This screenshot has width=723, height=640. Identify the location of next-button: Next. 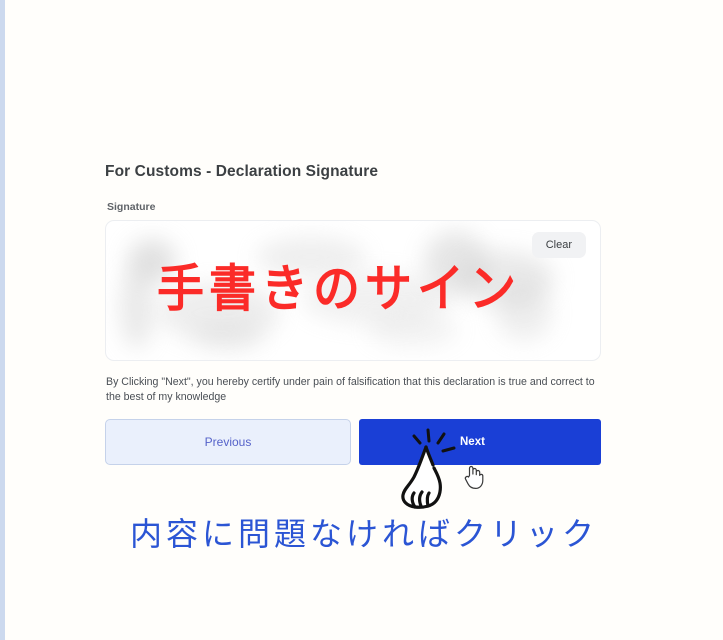
(480, 442).